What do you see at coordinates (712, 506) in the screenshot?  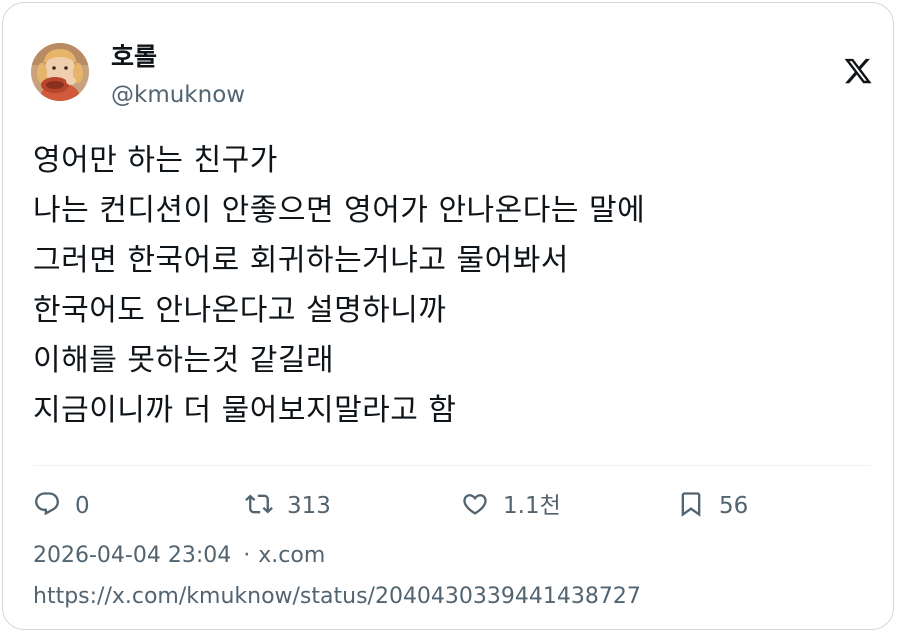 I see `bookmark-button: 56` at bounding box center [712, 506].